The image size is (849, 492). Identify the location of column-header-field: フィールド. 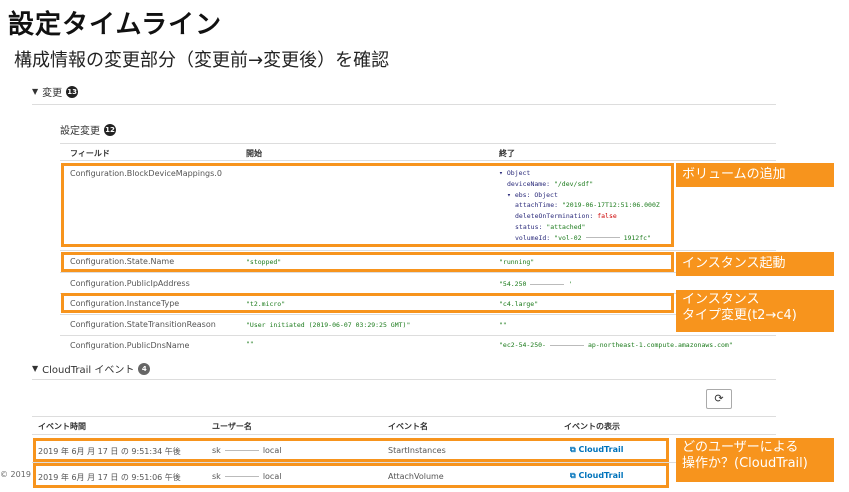
(90, 153).